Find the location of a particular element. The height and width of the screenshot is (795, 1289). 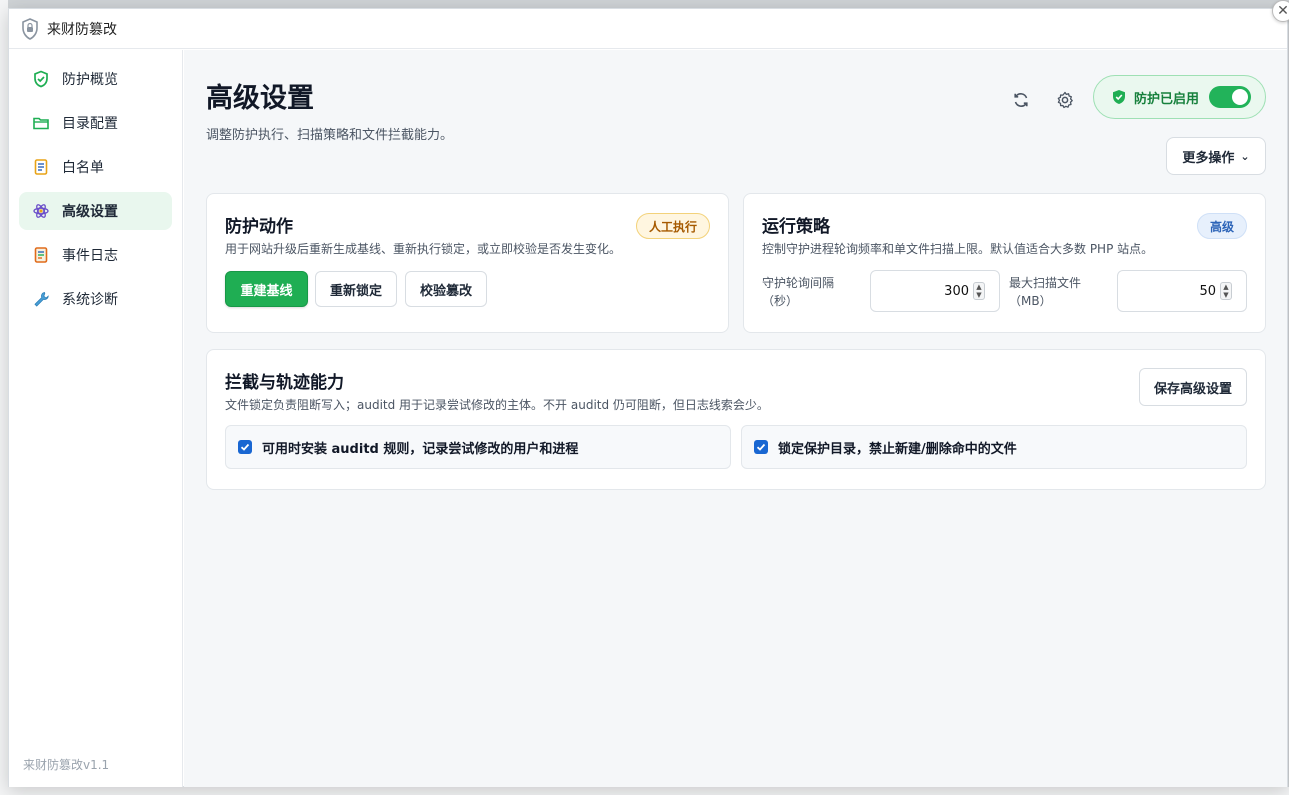

card-title: 运行策略 is located at coordinates (796, 227).